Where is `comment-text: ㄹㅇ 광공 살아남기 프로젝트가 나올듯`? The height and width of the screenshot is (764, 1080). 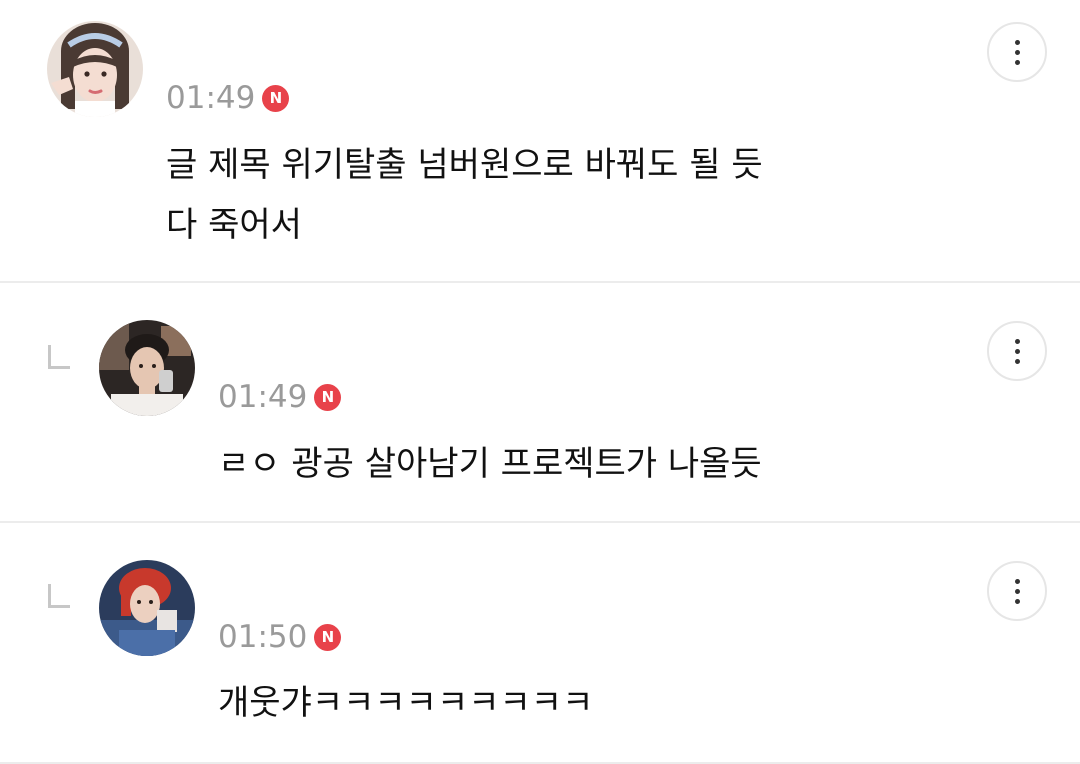
comment-text: ㄹㅇ 광공 살아남기 프로젝트가 나올듯 is located at coordinates (490, 464).